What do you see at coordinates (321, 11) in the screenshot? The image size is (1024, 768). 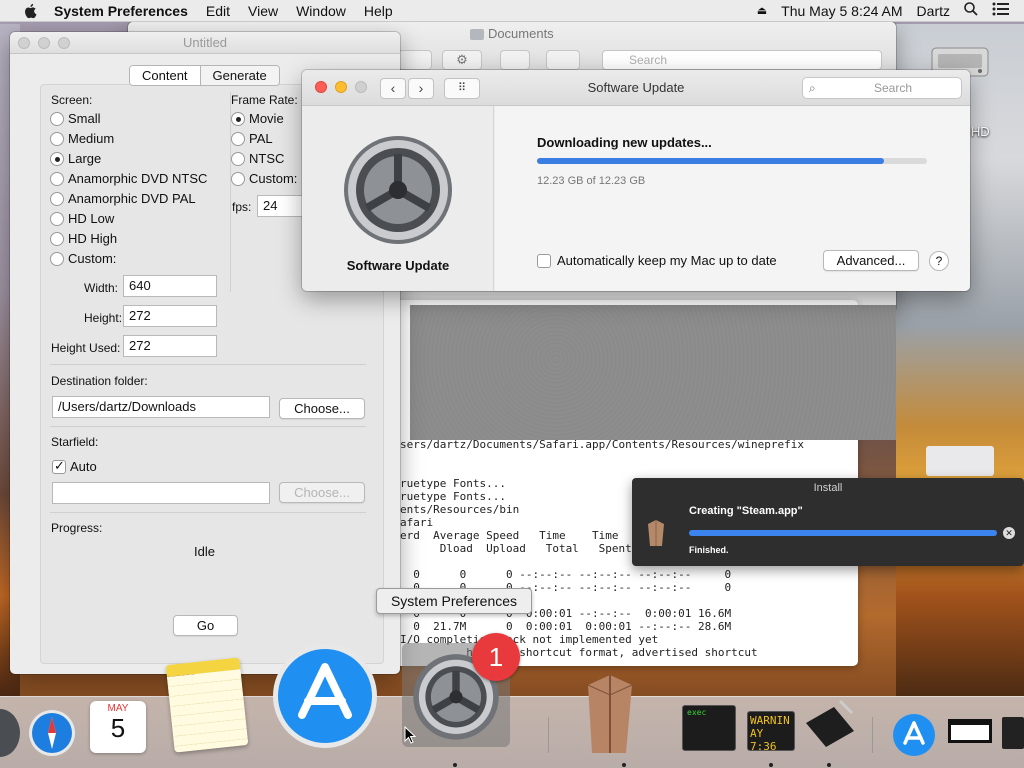 I see `window-menu: Window` at bounding box center [321, 11].